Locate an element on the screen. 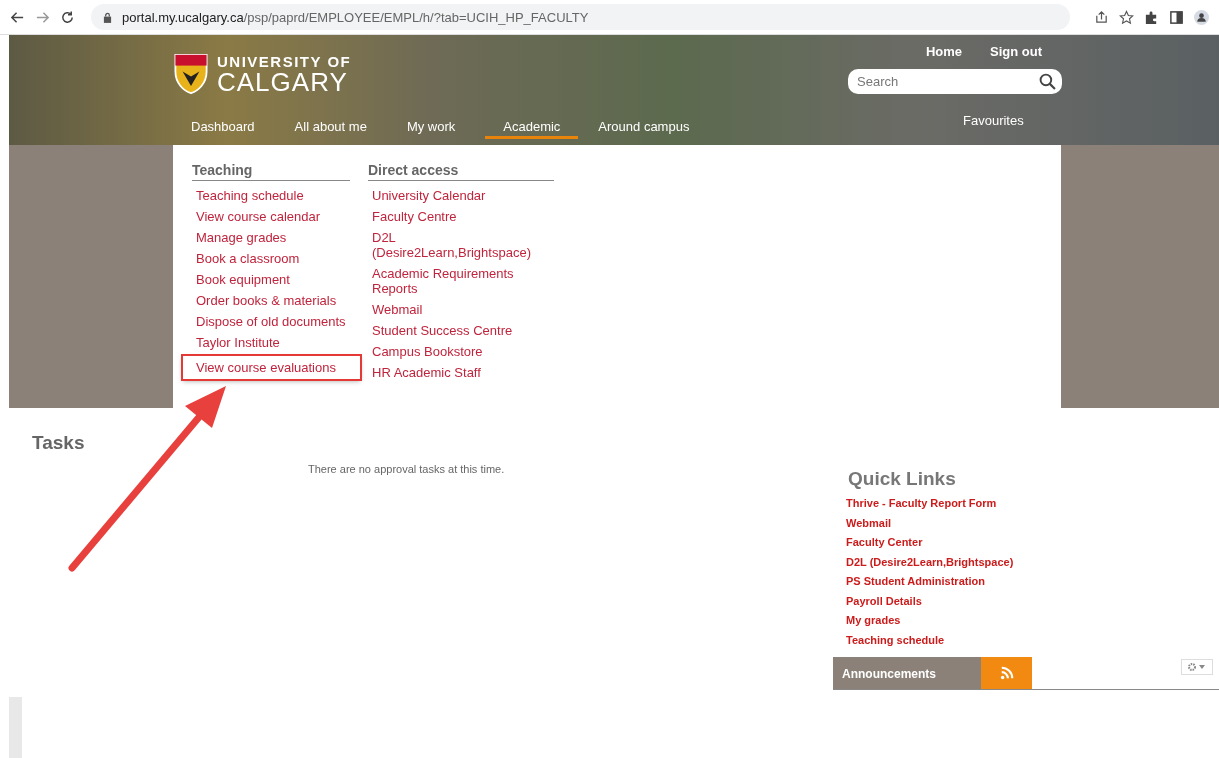 The height and width of the screenshot is (758, 1219). nav-tab: Around campus is located at coordinates (649, 126).